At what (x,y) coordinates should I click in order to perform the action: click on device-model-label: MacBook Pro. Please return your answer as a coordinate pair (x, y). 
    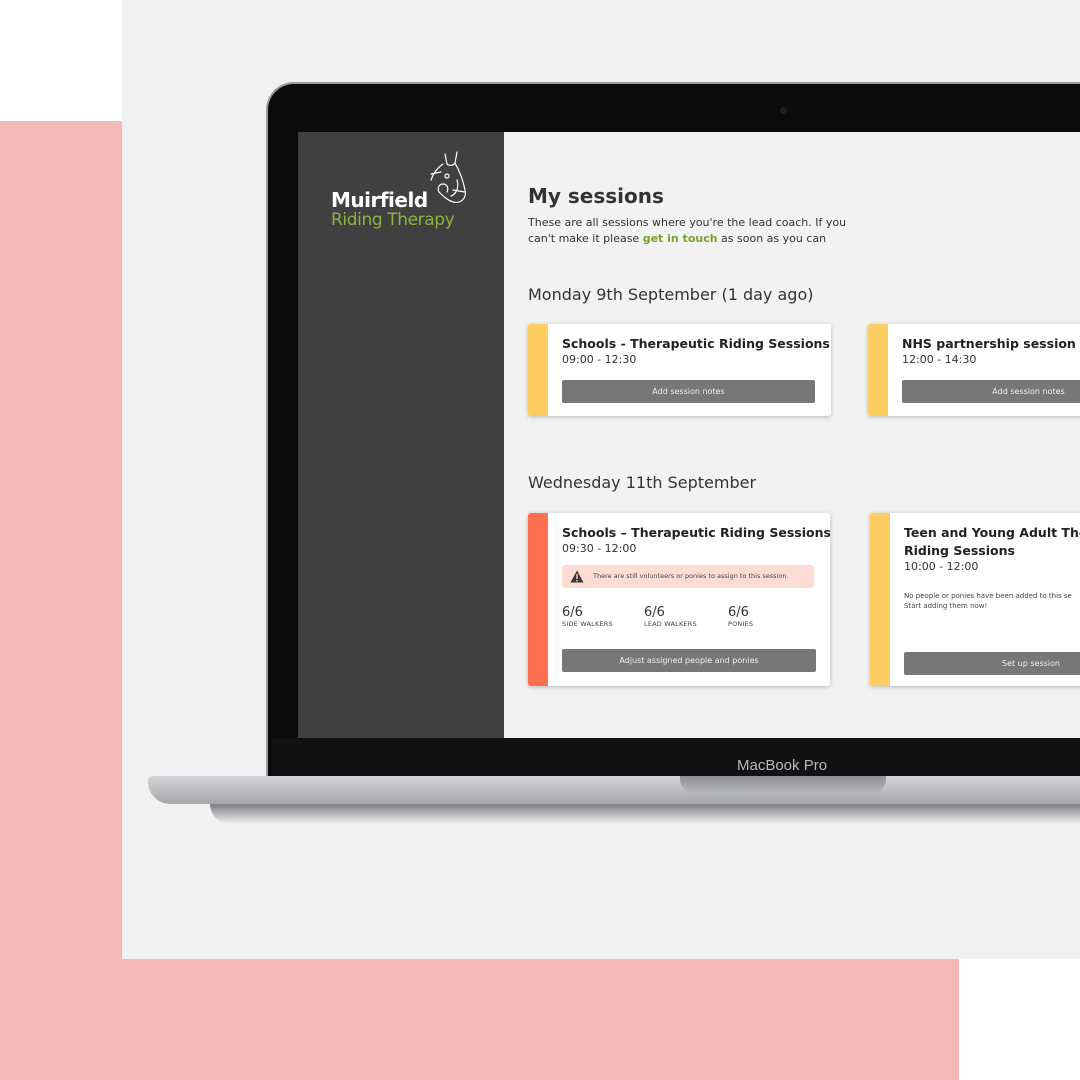
    Looking at the image, I should click on (782, 765).